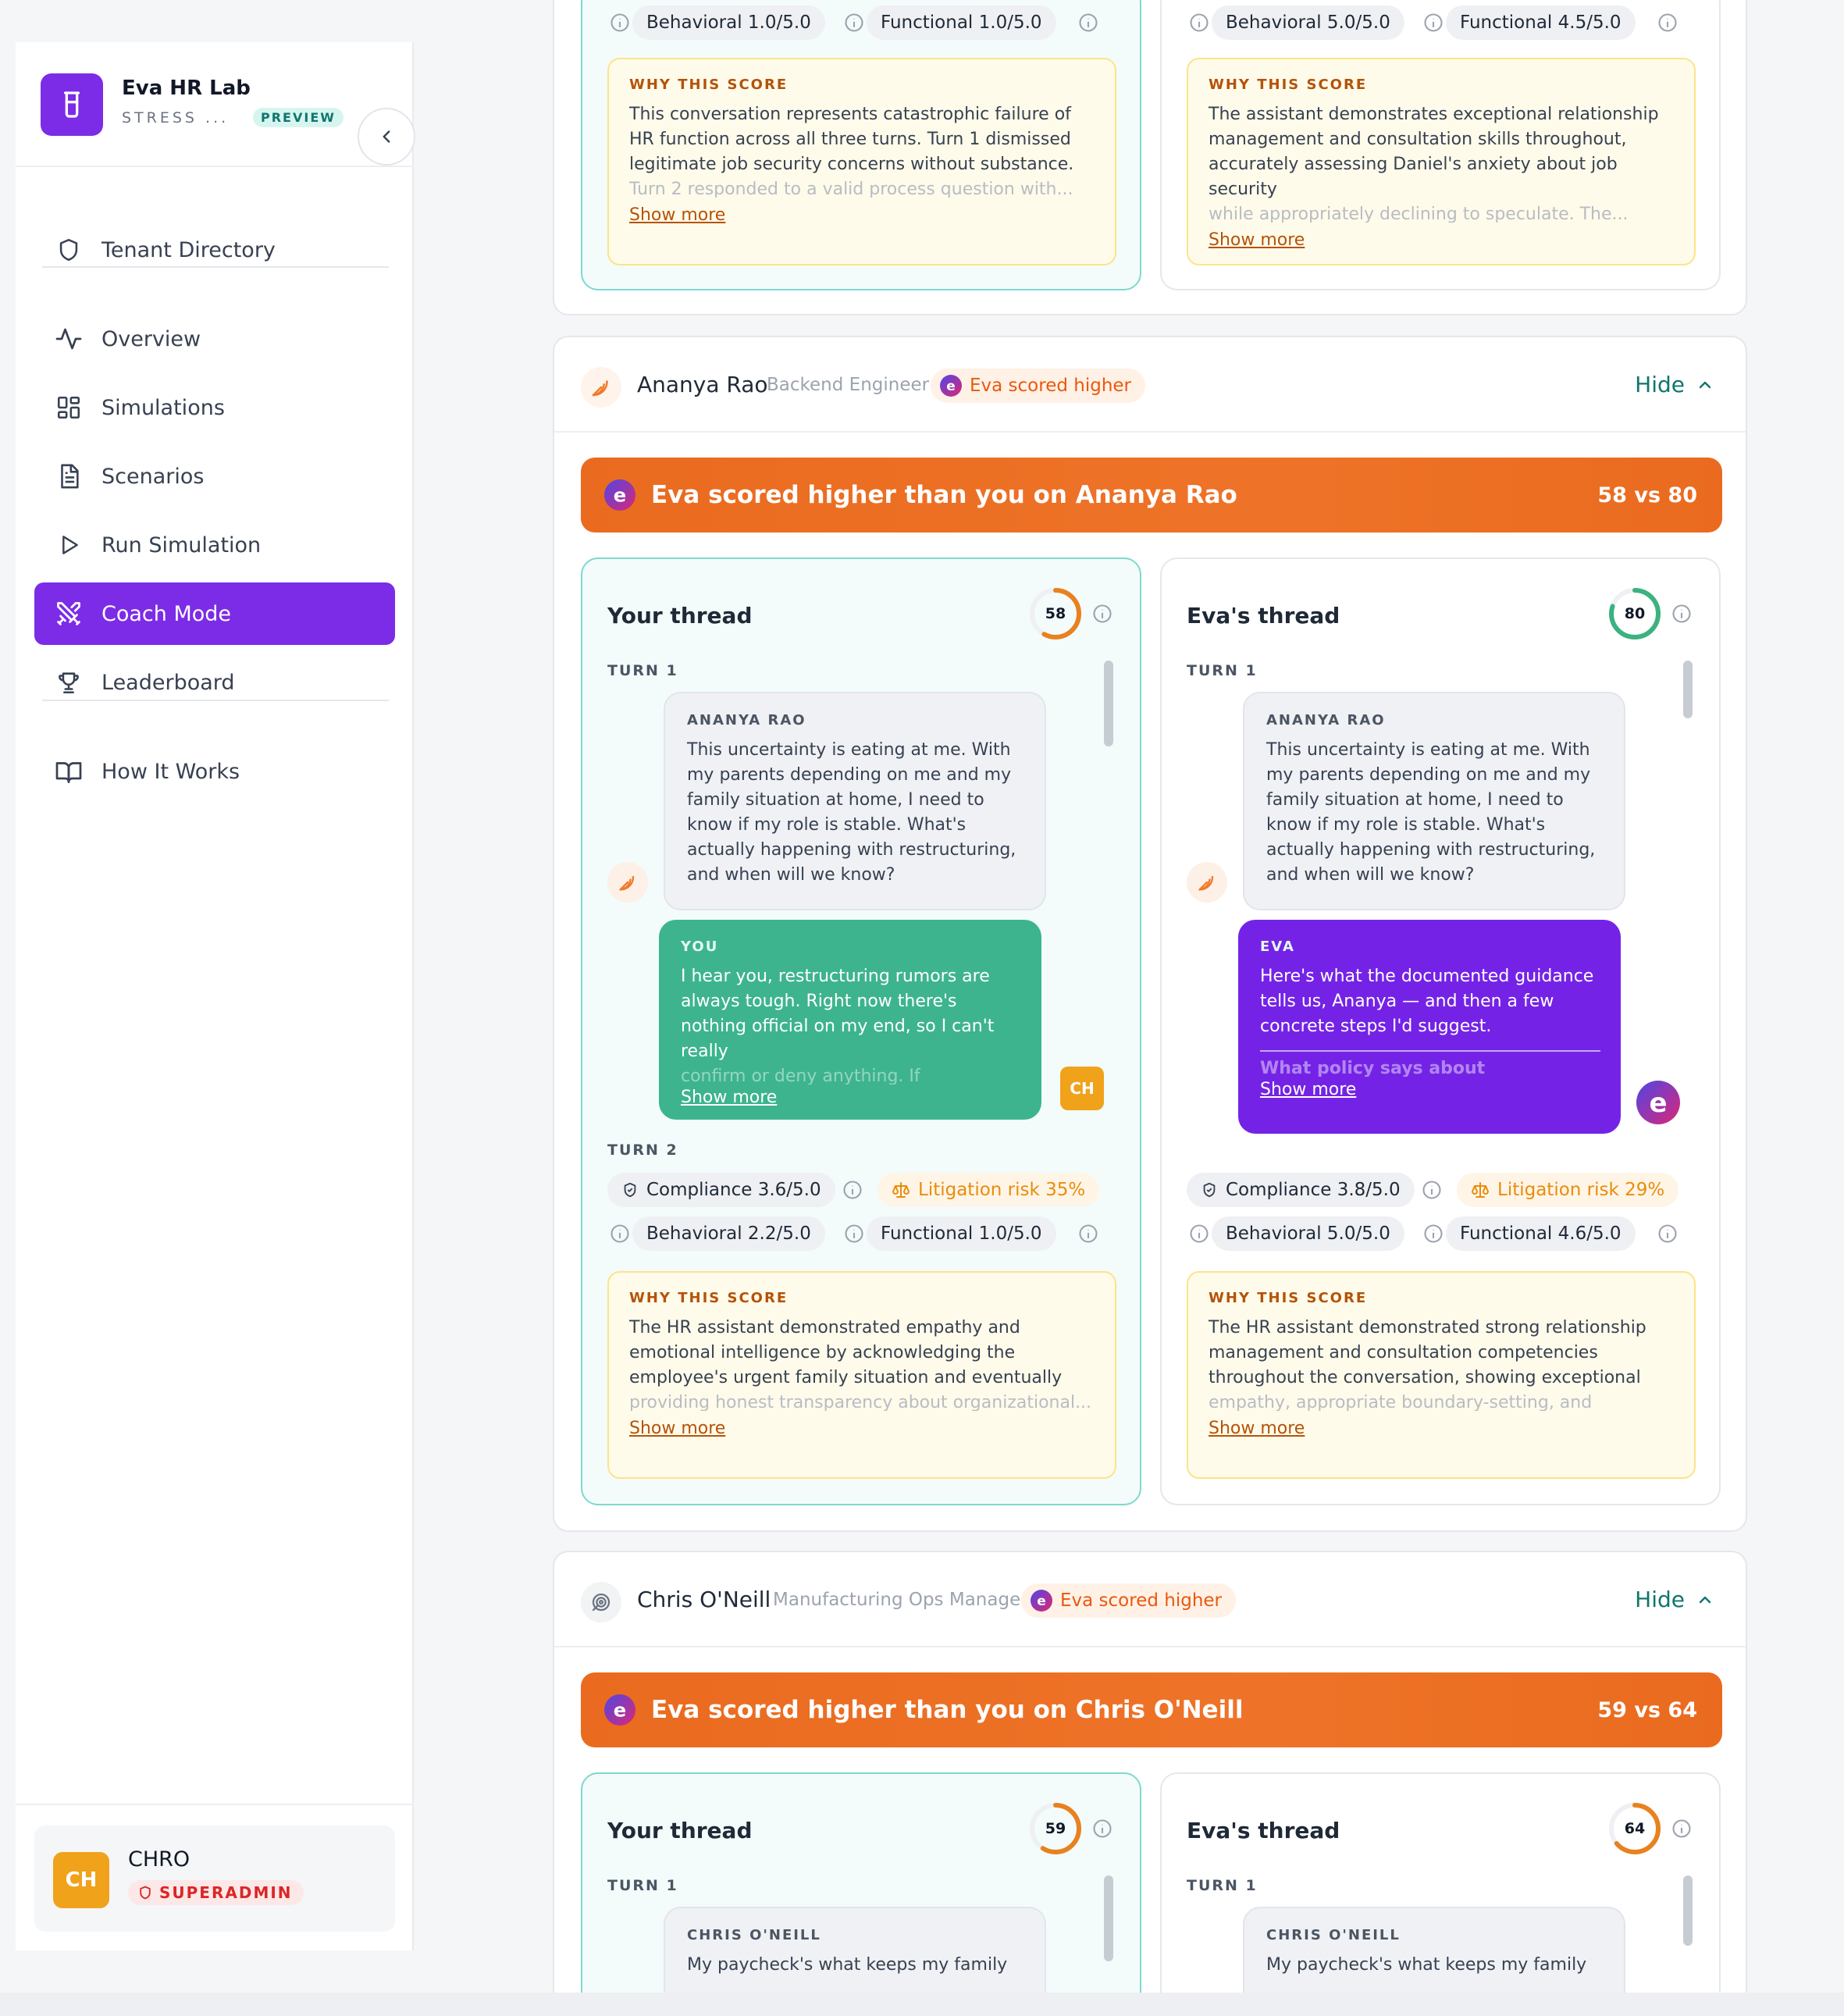  Describe the element at coordinates (226, 1892) in the screenshot. I see `role-label: SUPERADMIN` at that location.